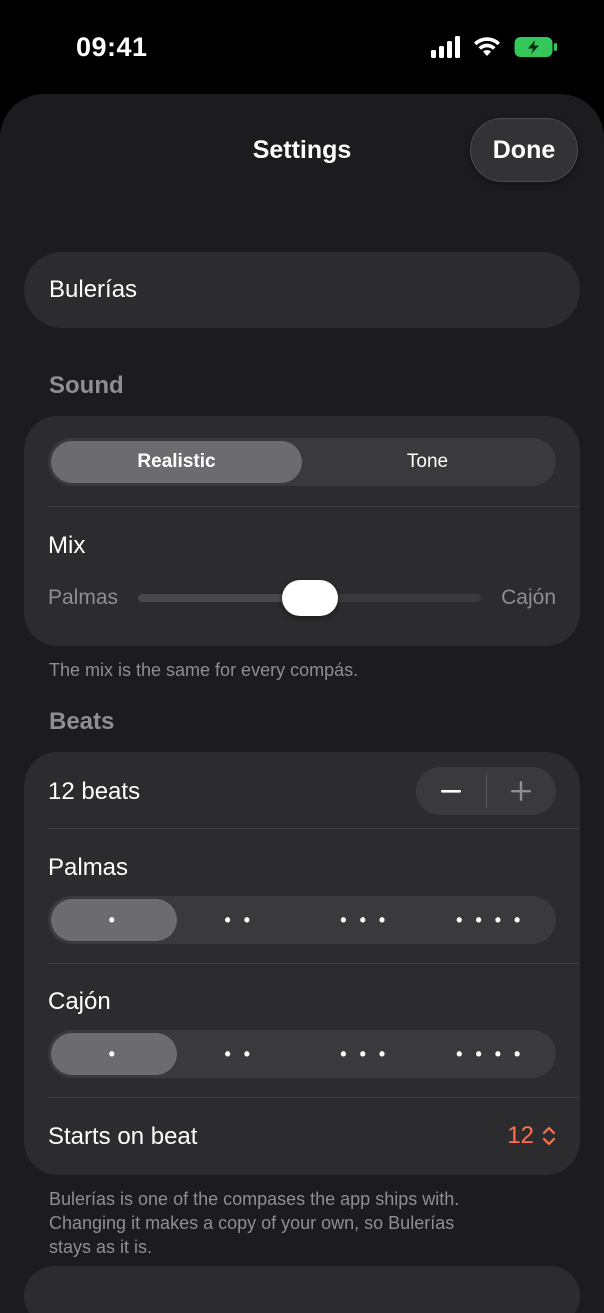 The height and width of the screenshot is (1313, 604). I want to click on cajon-pattern-segmented-control: • • • • • • • • • •, so click(302, 1054).